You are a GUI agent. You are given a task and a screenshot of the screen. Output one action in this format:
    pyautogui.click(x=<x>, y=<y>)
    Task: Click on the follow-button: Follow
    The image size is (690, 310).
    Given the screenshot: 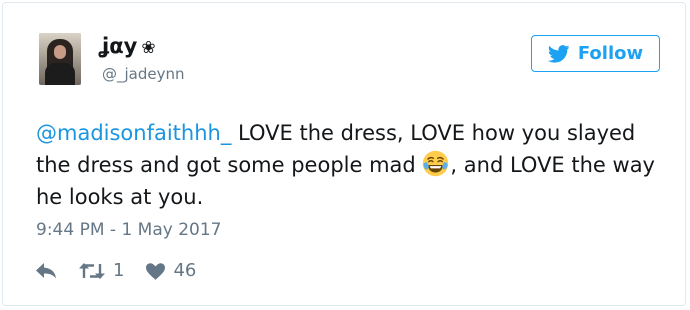 What is the action you would take?
    pyautogui.click(x=595, y=53)
    